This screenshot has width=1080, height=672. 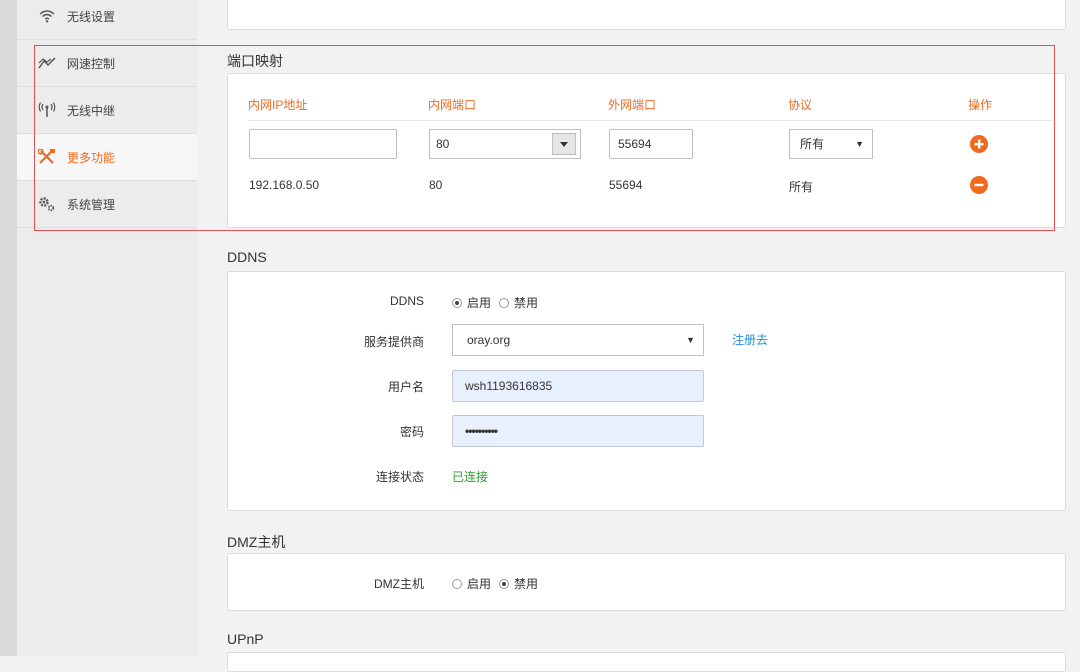 I want to click on left-edge-strip, so click(x=8, y=328).